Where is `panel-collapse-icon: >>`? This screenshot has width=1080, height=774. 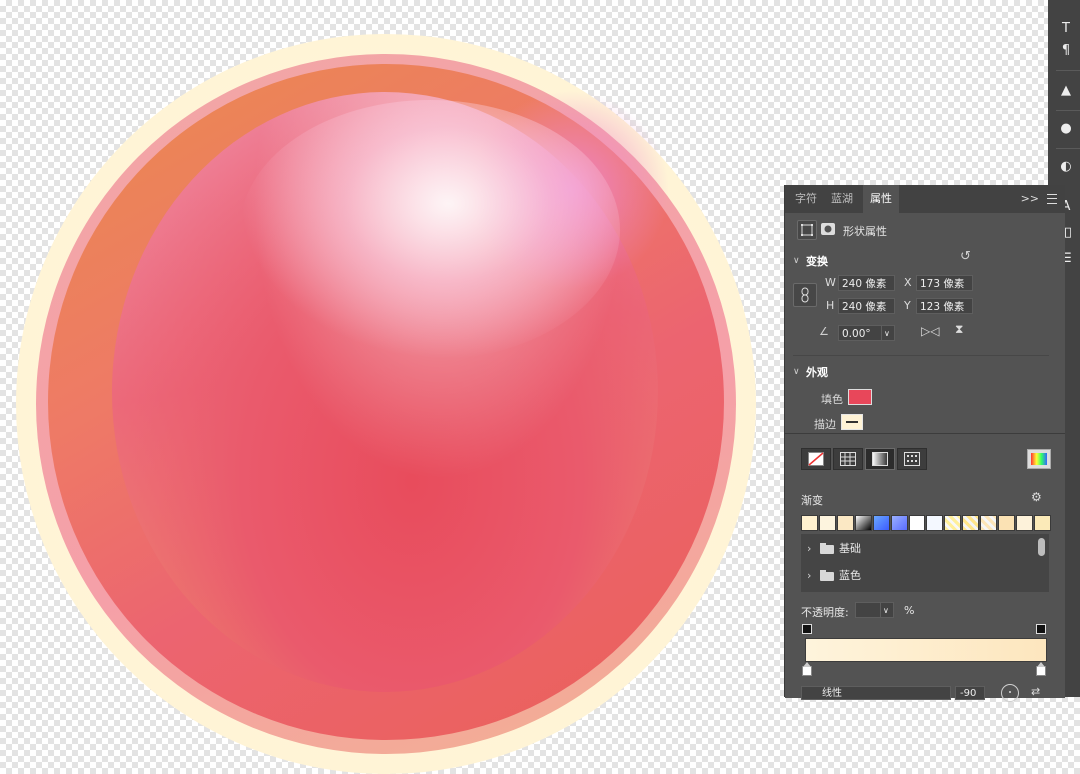 panel-collapse-icon: >> is located at coordinates (1030, 198).